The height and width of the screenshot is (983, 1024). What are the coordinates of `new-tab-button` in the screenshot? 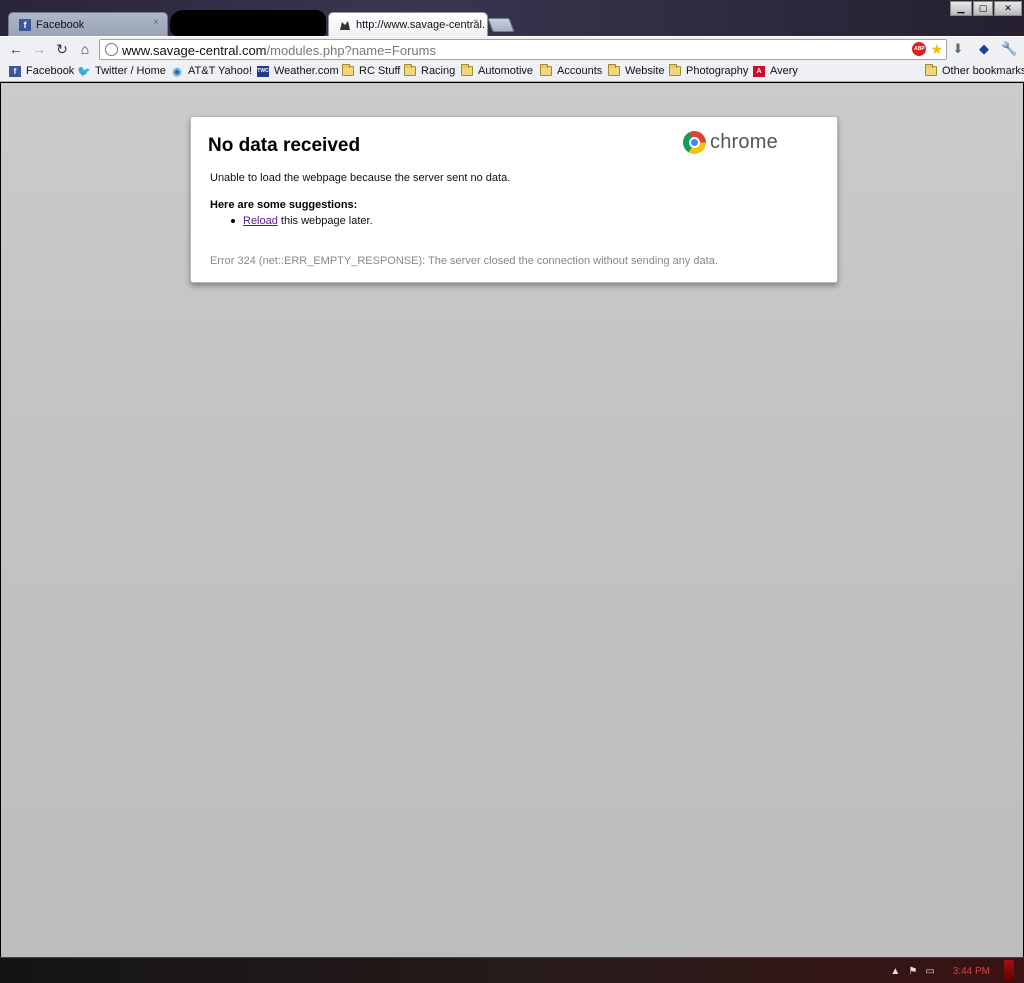 It's located at (501, 25).